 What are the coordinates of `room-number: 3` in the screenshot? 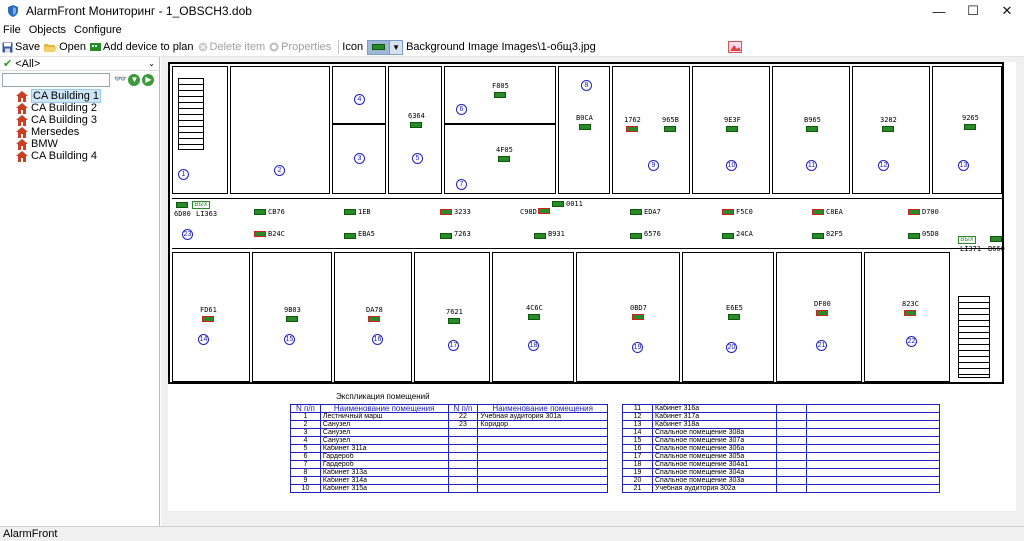 It's located at (359, 158).